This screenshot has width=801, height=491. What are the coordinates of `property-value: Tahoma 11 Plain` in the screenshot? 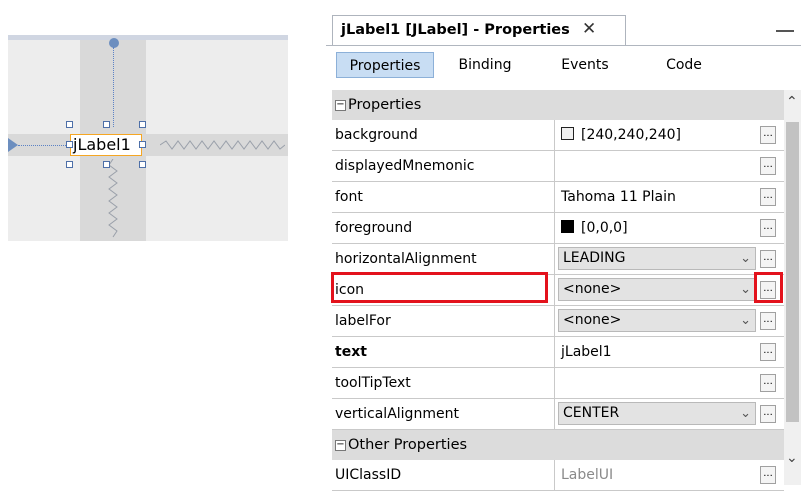 It's located at (618, 197).